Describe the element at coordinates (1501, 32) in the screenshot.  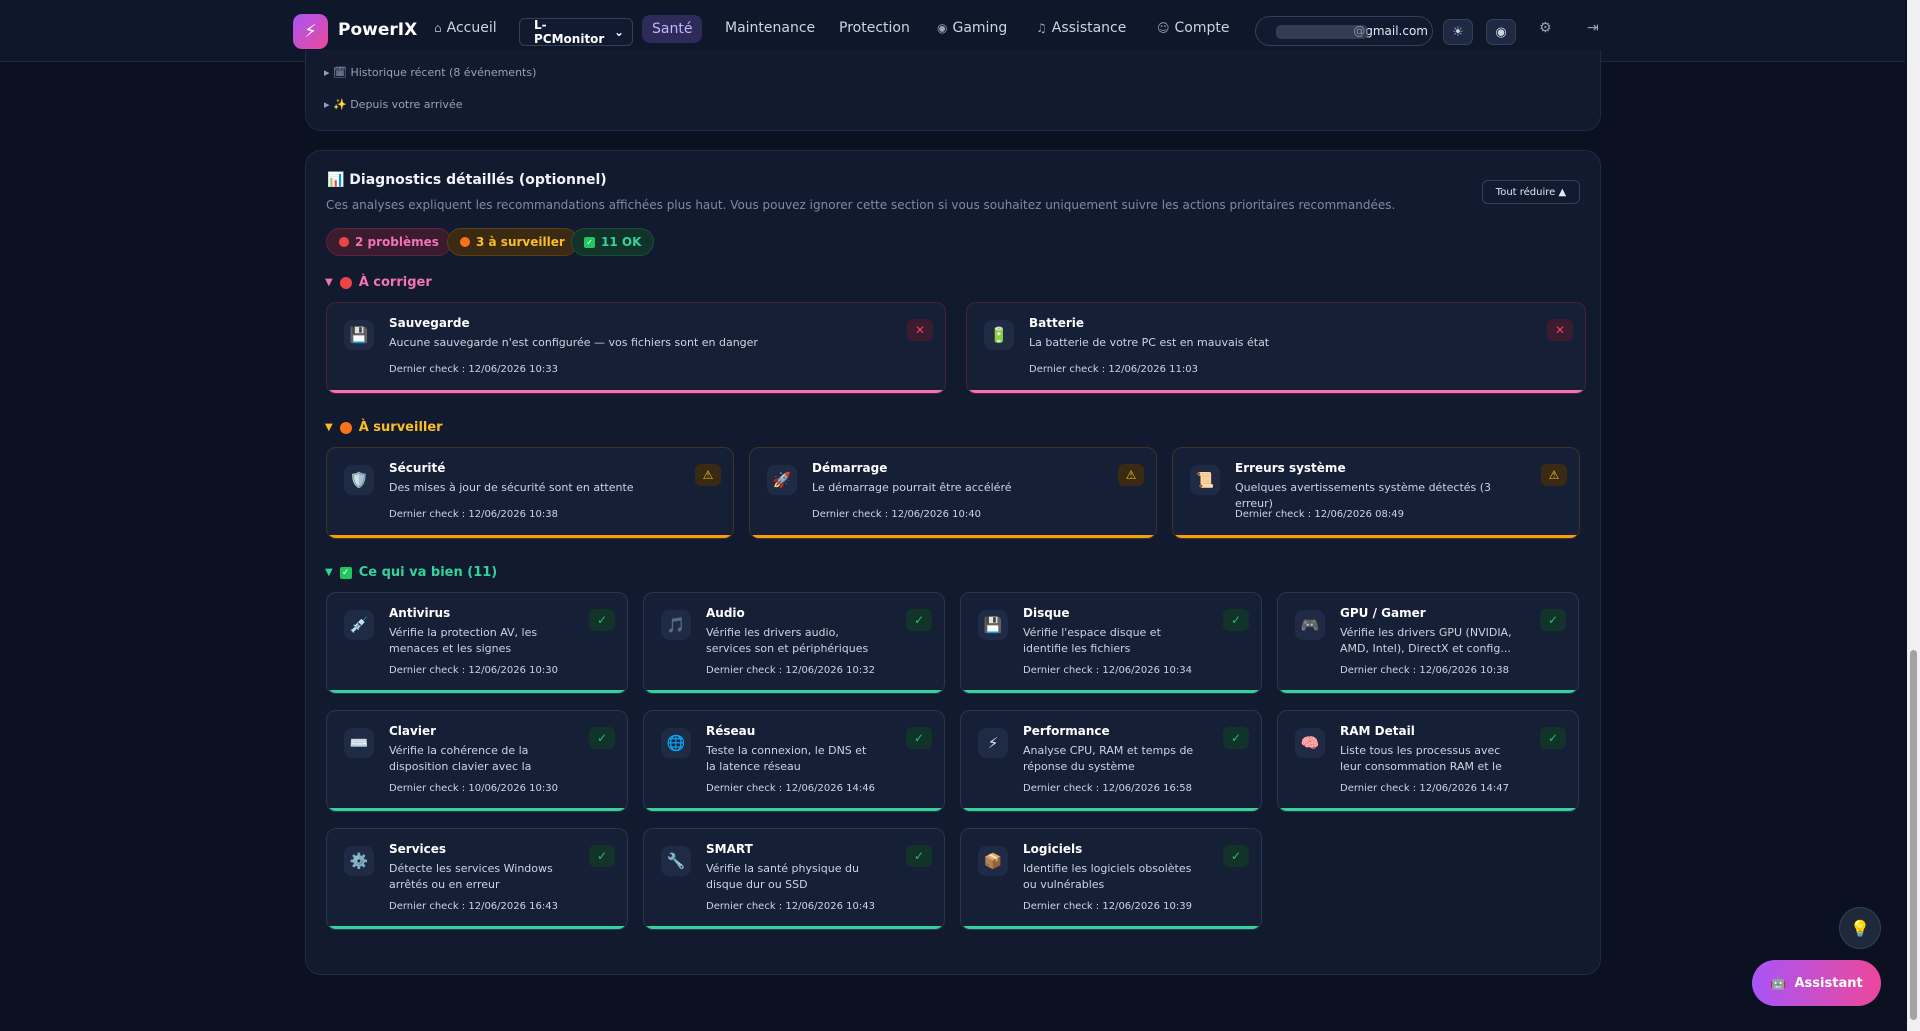
I see `eye-icon: ◉` at that location.